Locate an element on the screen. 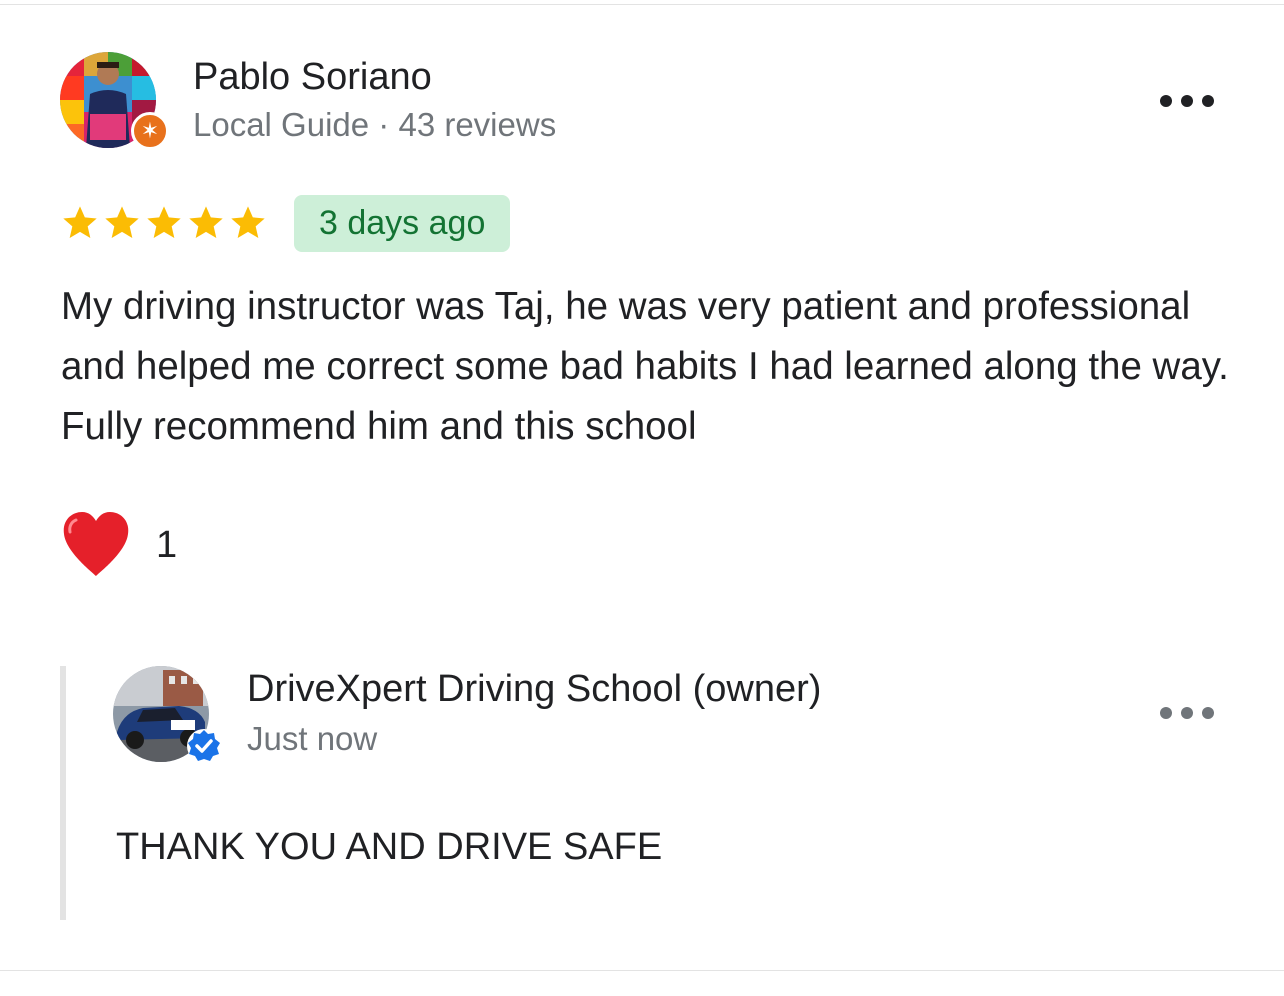 Image resolution: width=1284 pixels, height=996 pixels. reviews-count: 43 reviews is located at coordinates (477, 124).